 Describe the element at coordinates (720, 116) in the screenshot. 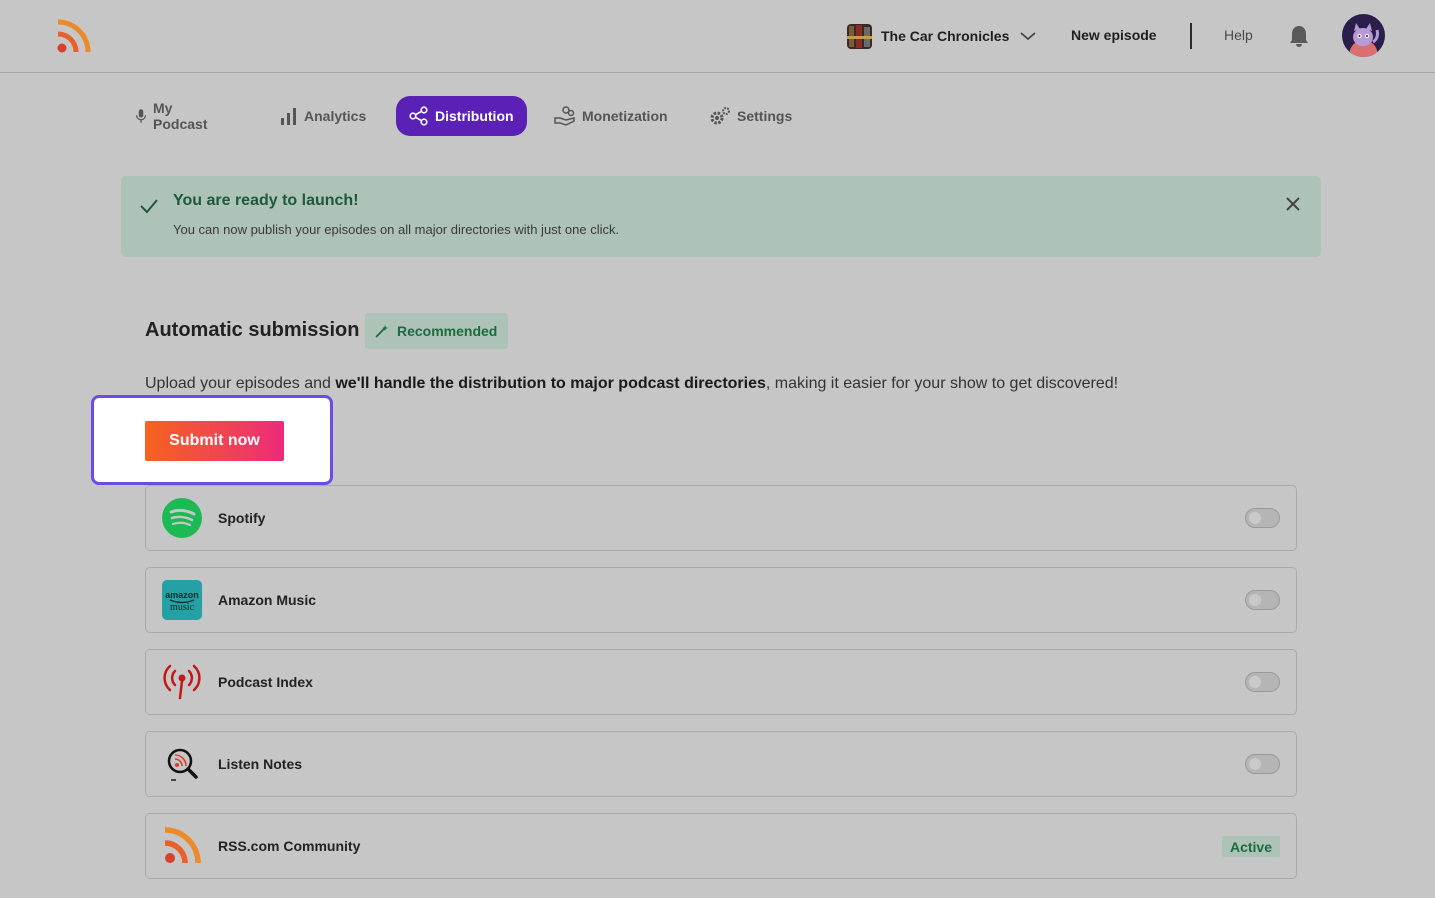

I see `gears-icon` at that location.